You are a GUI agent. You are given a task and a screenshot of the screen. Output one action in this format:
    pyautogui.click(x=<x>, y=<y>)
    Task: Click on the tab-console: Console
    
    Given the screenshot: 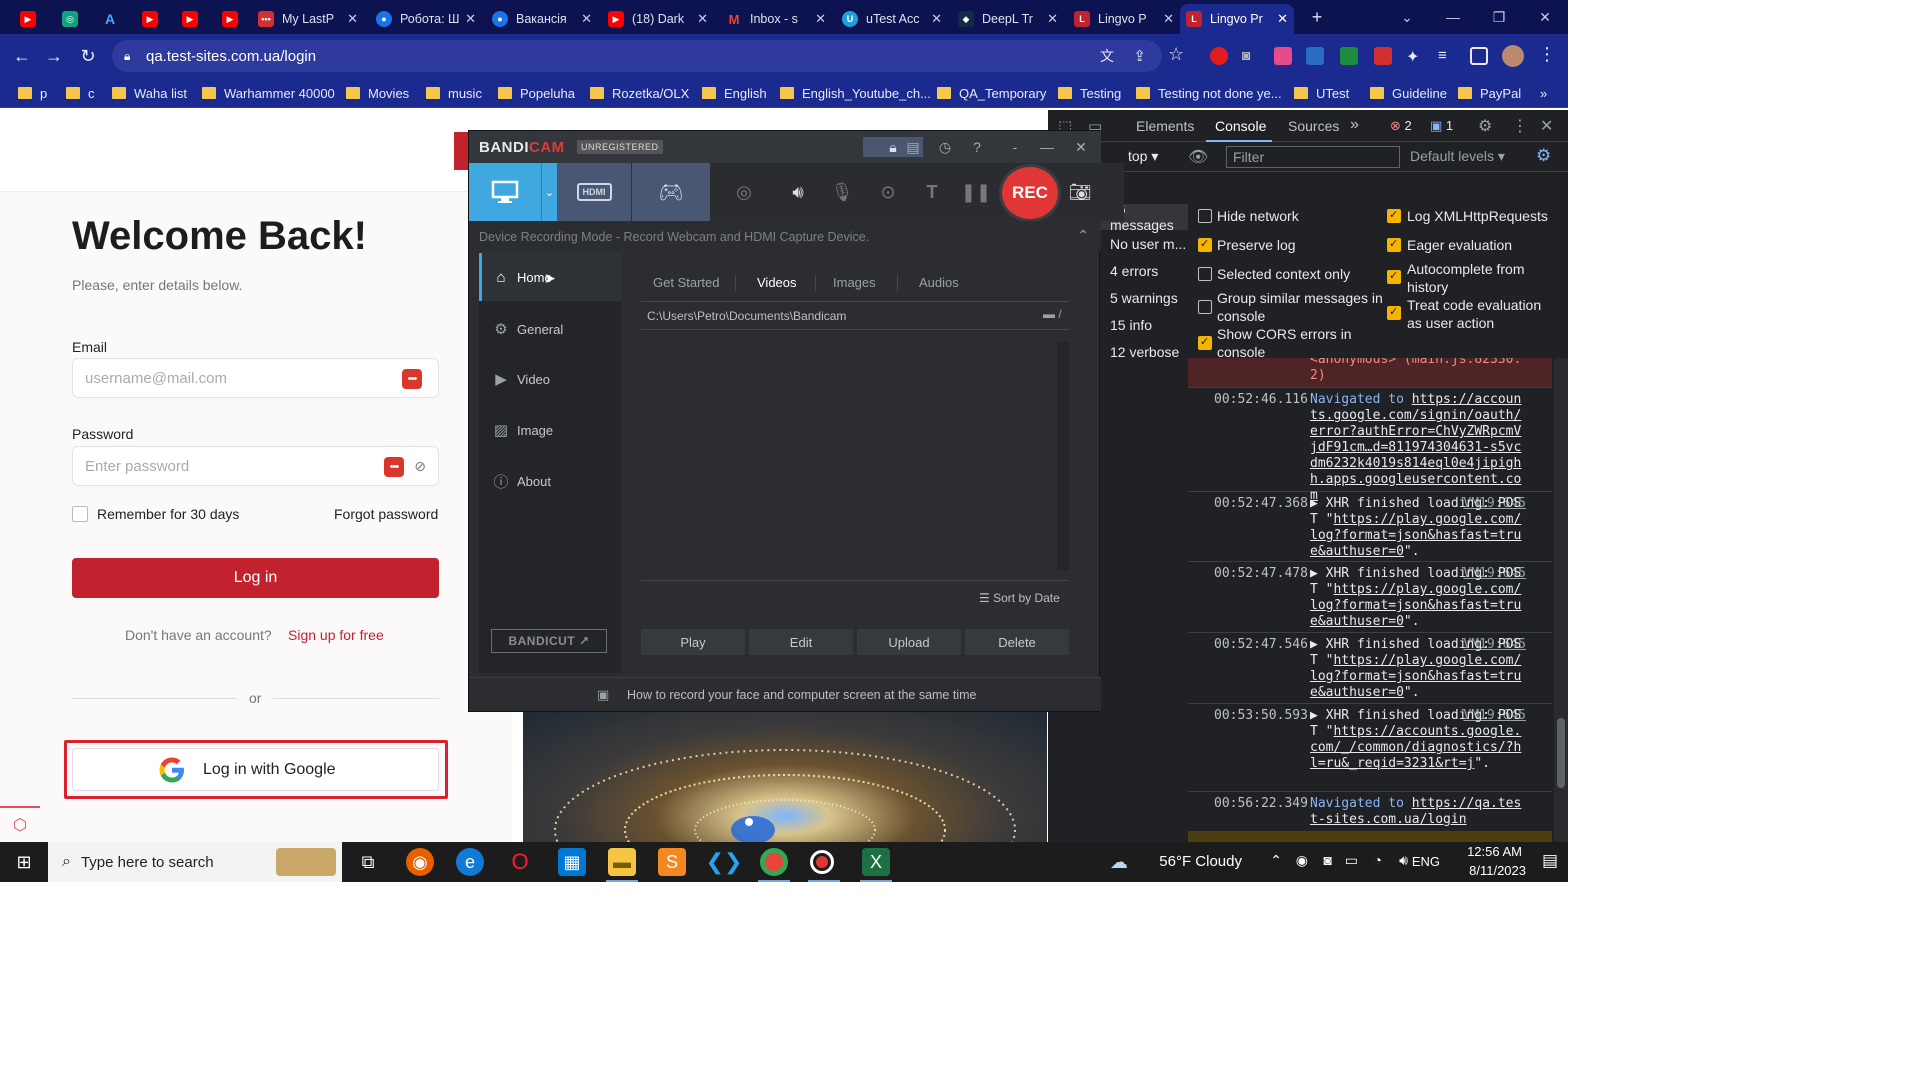 What is the action you would take?
    pyautogui.click(x=1240, y=126)
    